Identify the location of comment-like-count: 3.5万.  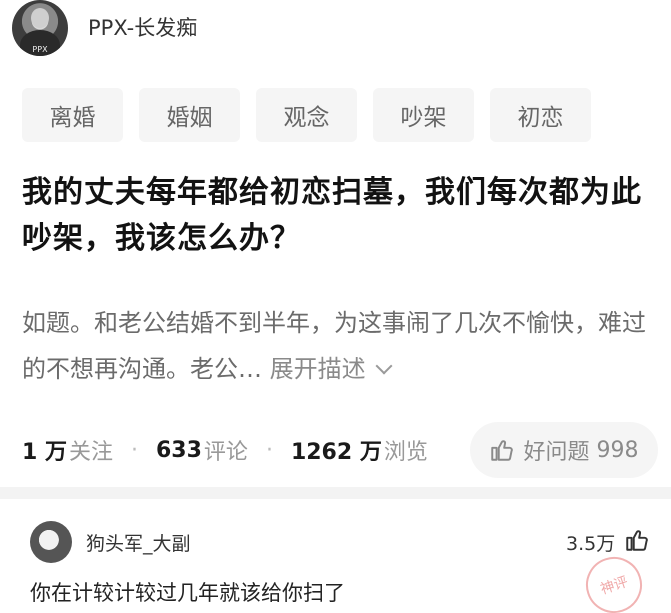
(591, 544).